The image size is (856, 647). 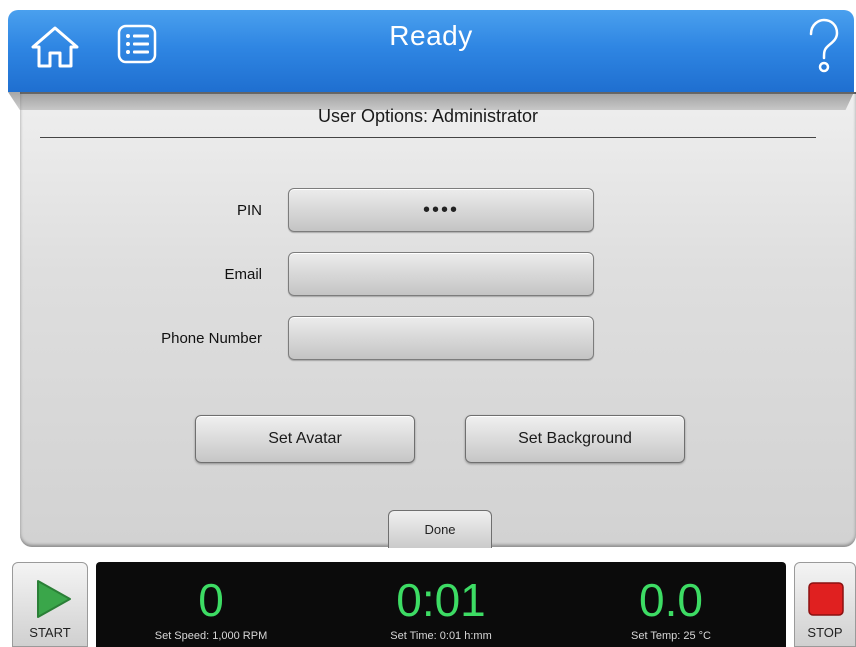 I want to click on done-button: Done, so click(x=440, y=529).